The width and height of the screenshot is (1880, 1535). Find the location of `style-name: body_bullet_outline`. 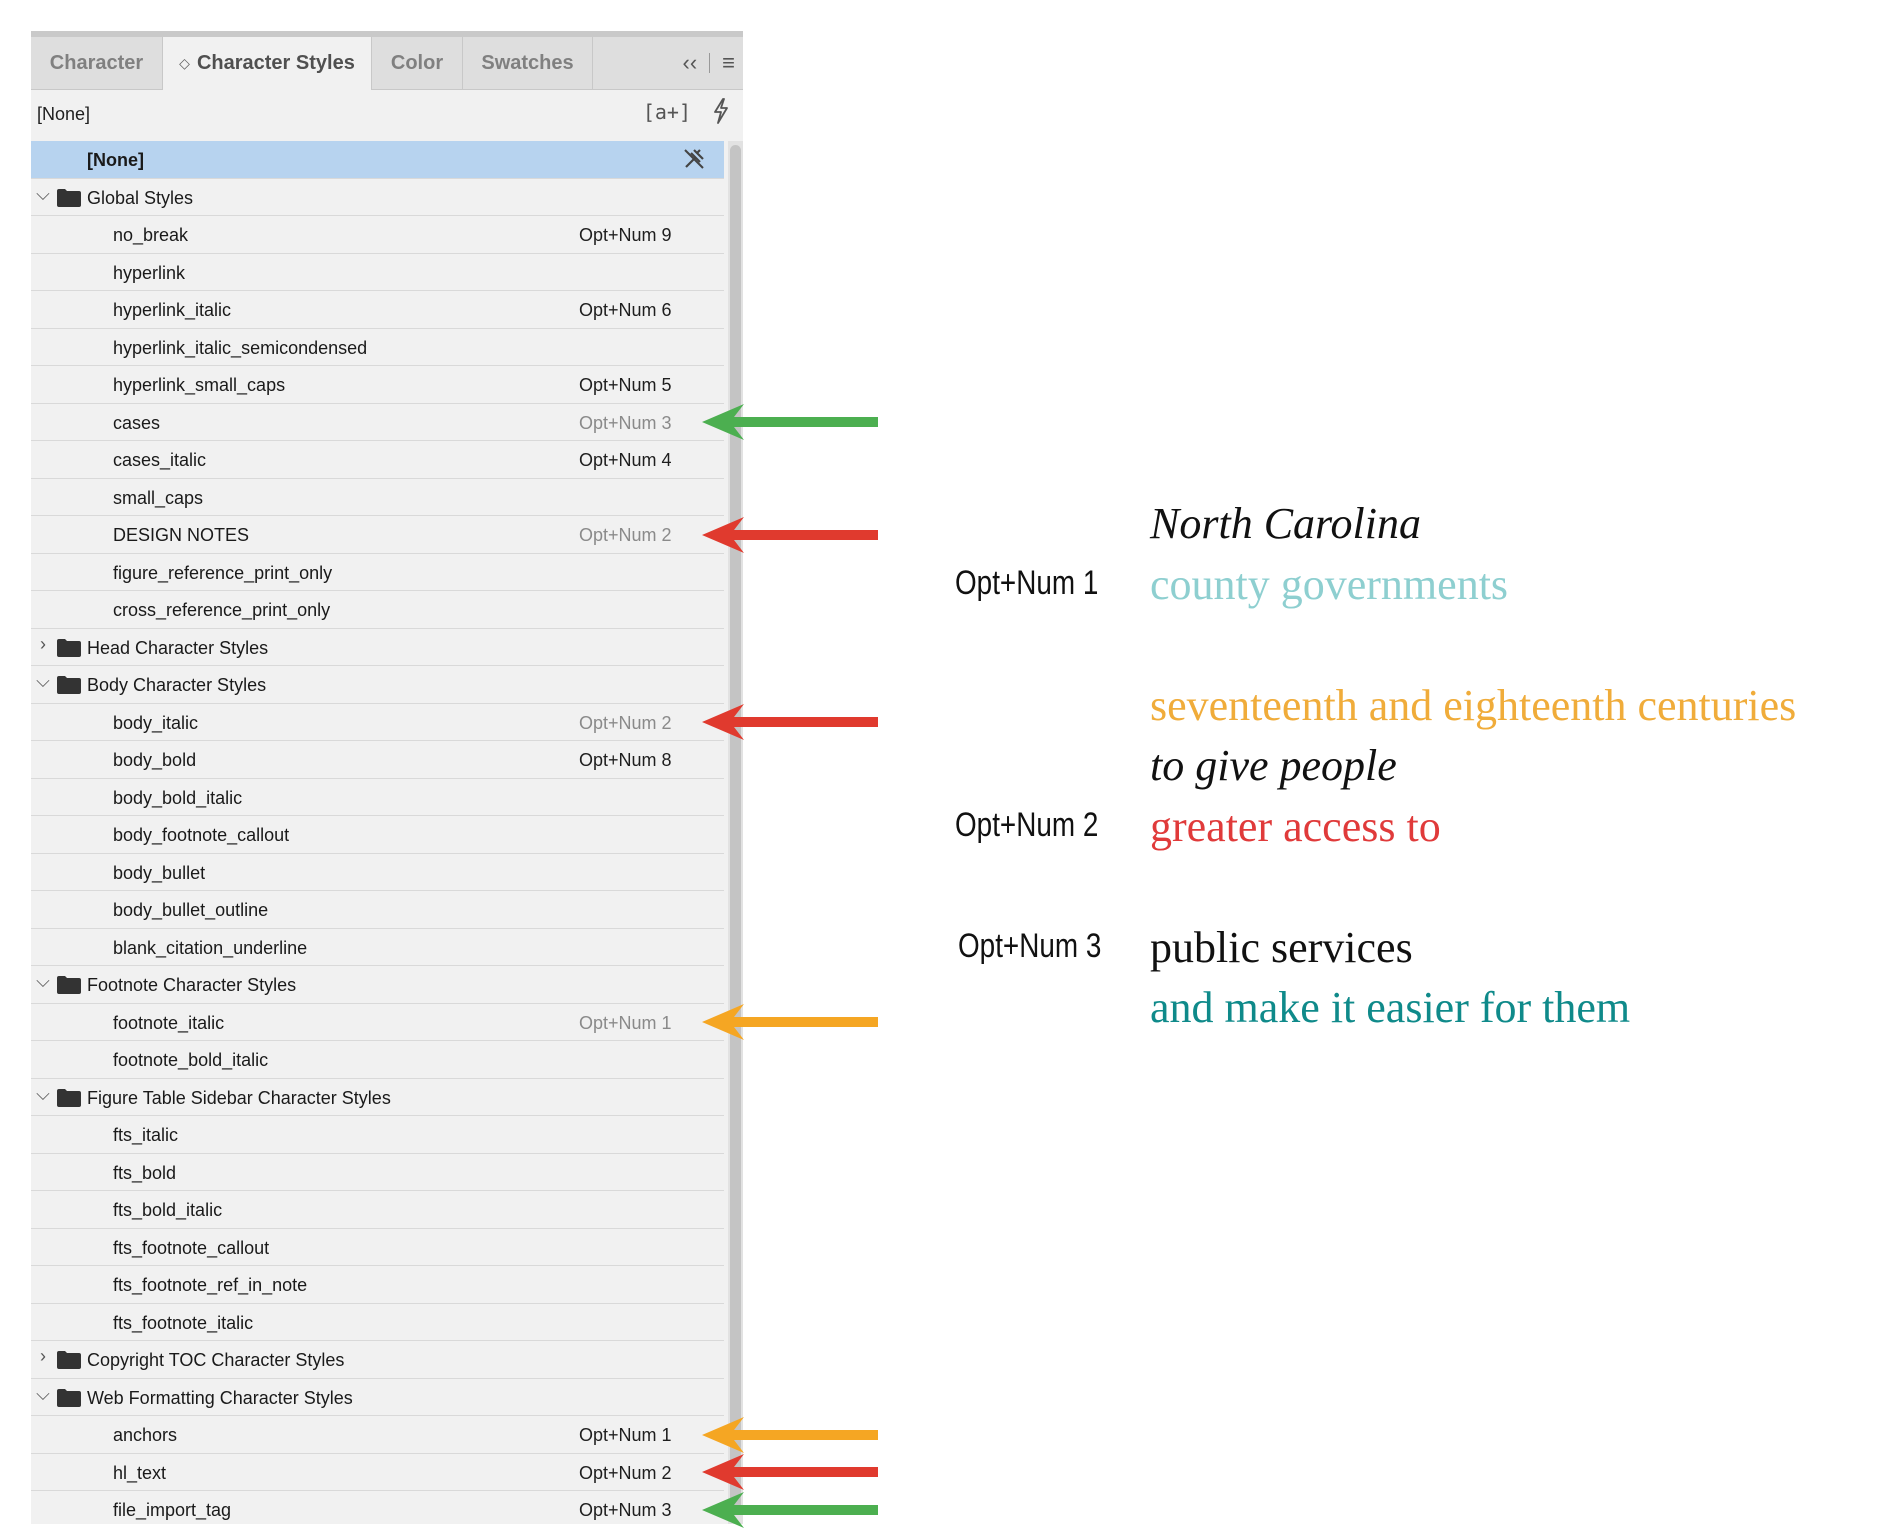

style-name: body_bullet_outline is located at coordinates (191, 910).